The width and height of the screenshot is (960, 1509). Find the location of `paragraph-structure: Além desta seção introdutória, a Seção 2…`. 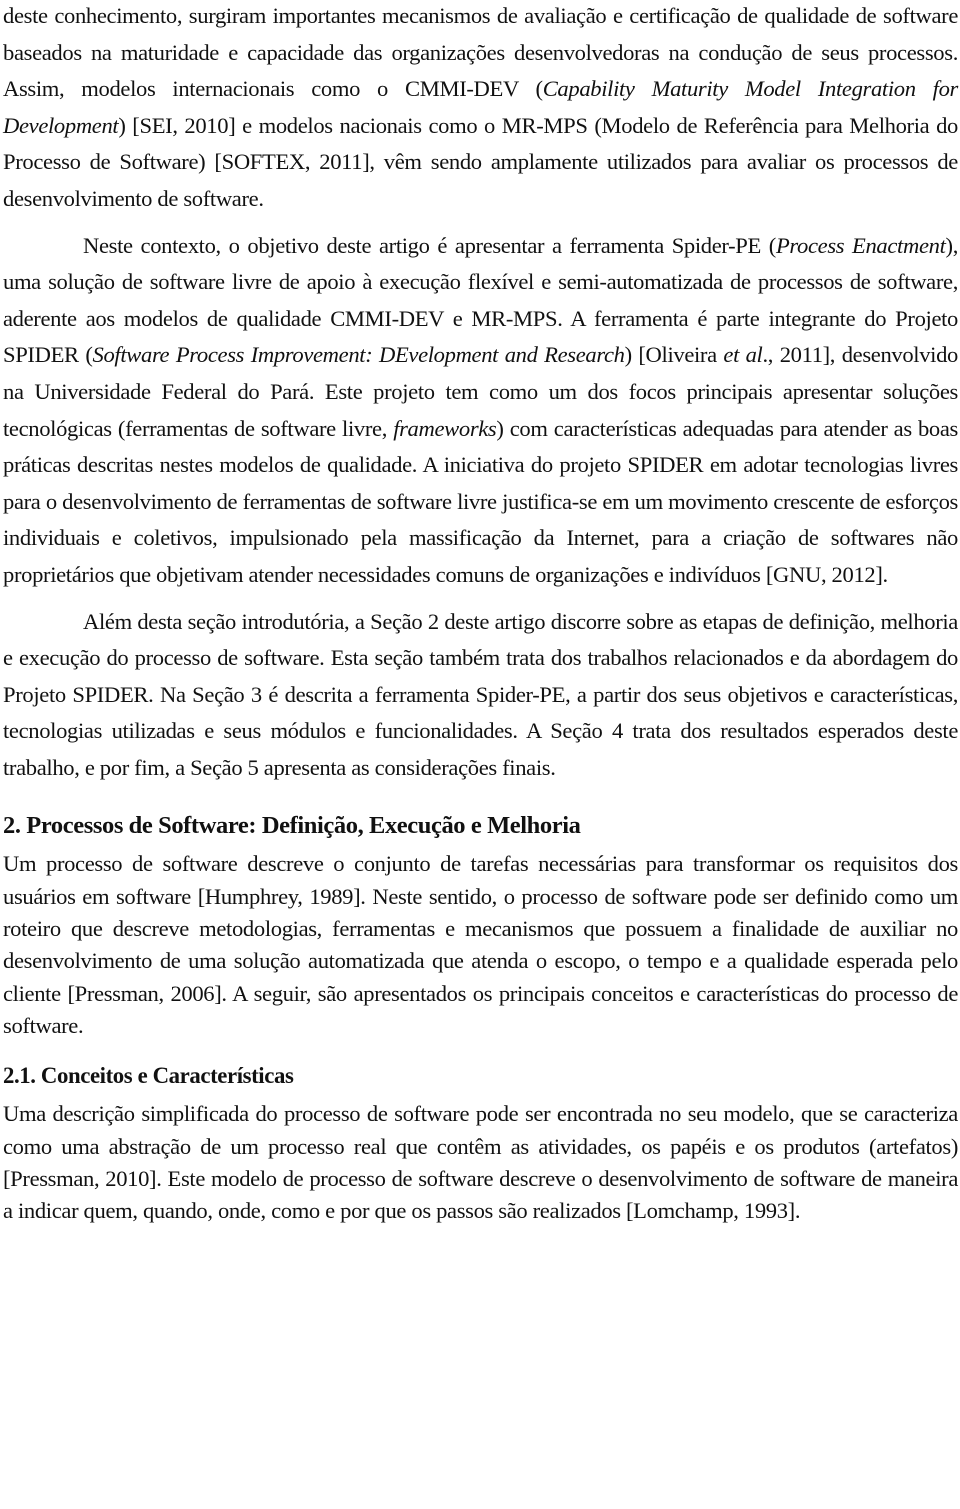

paragraph-structure: Além desta seção introdutória, a Seção 2… is located at coordinates (480, 695).